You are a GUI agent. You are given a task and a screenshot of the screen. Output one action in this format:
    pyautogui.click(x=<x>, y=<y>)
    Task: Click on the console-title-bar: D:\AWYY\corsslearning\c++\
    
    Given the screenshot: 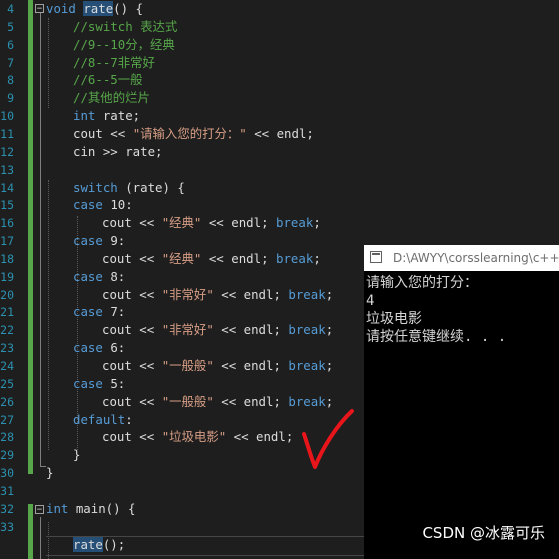 What is the action you would take?
    pyautogui.click(x=461, y=258)
    